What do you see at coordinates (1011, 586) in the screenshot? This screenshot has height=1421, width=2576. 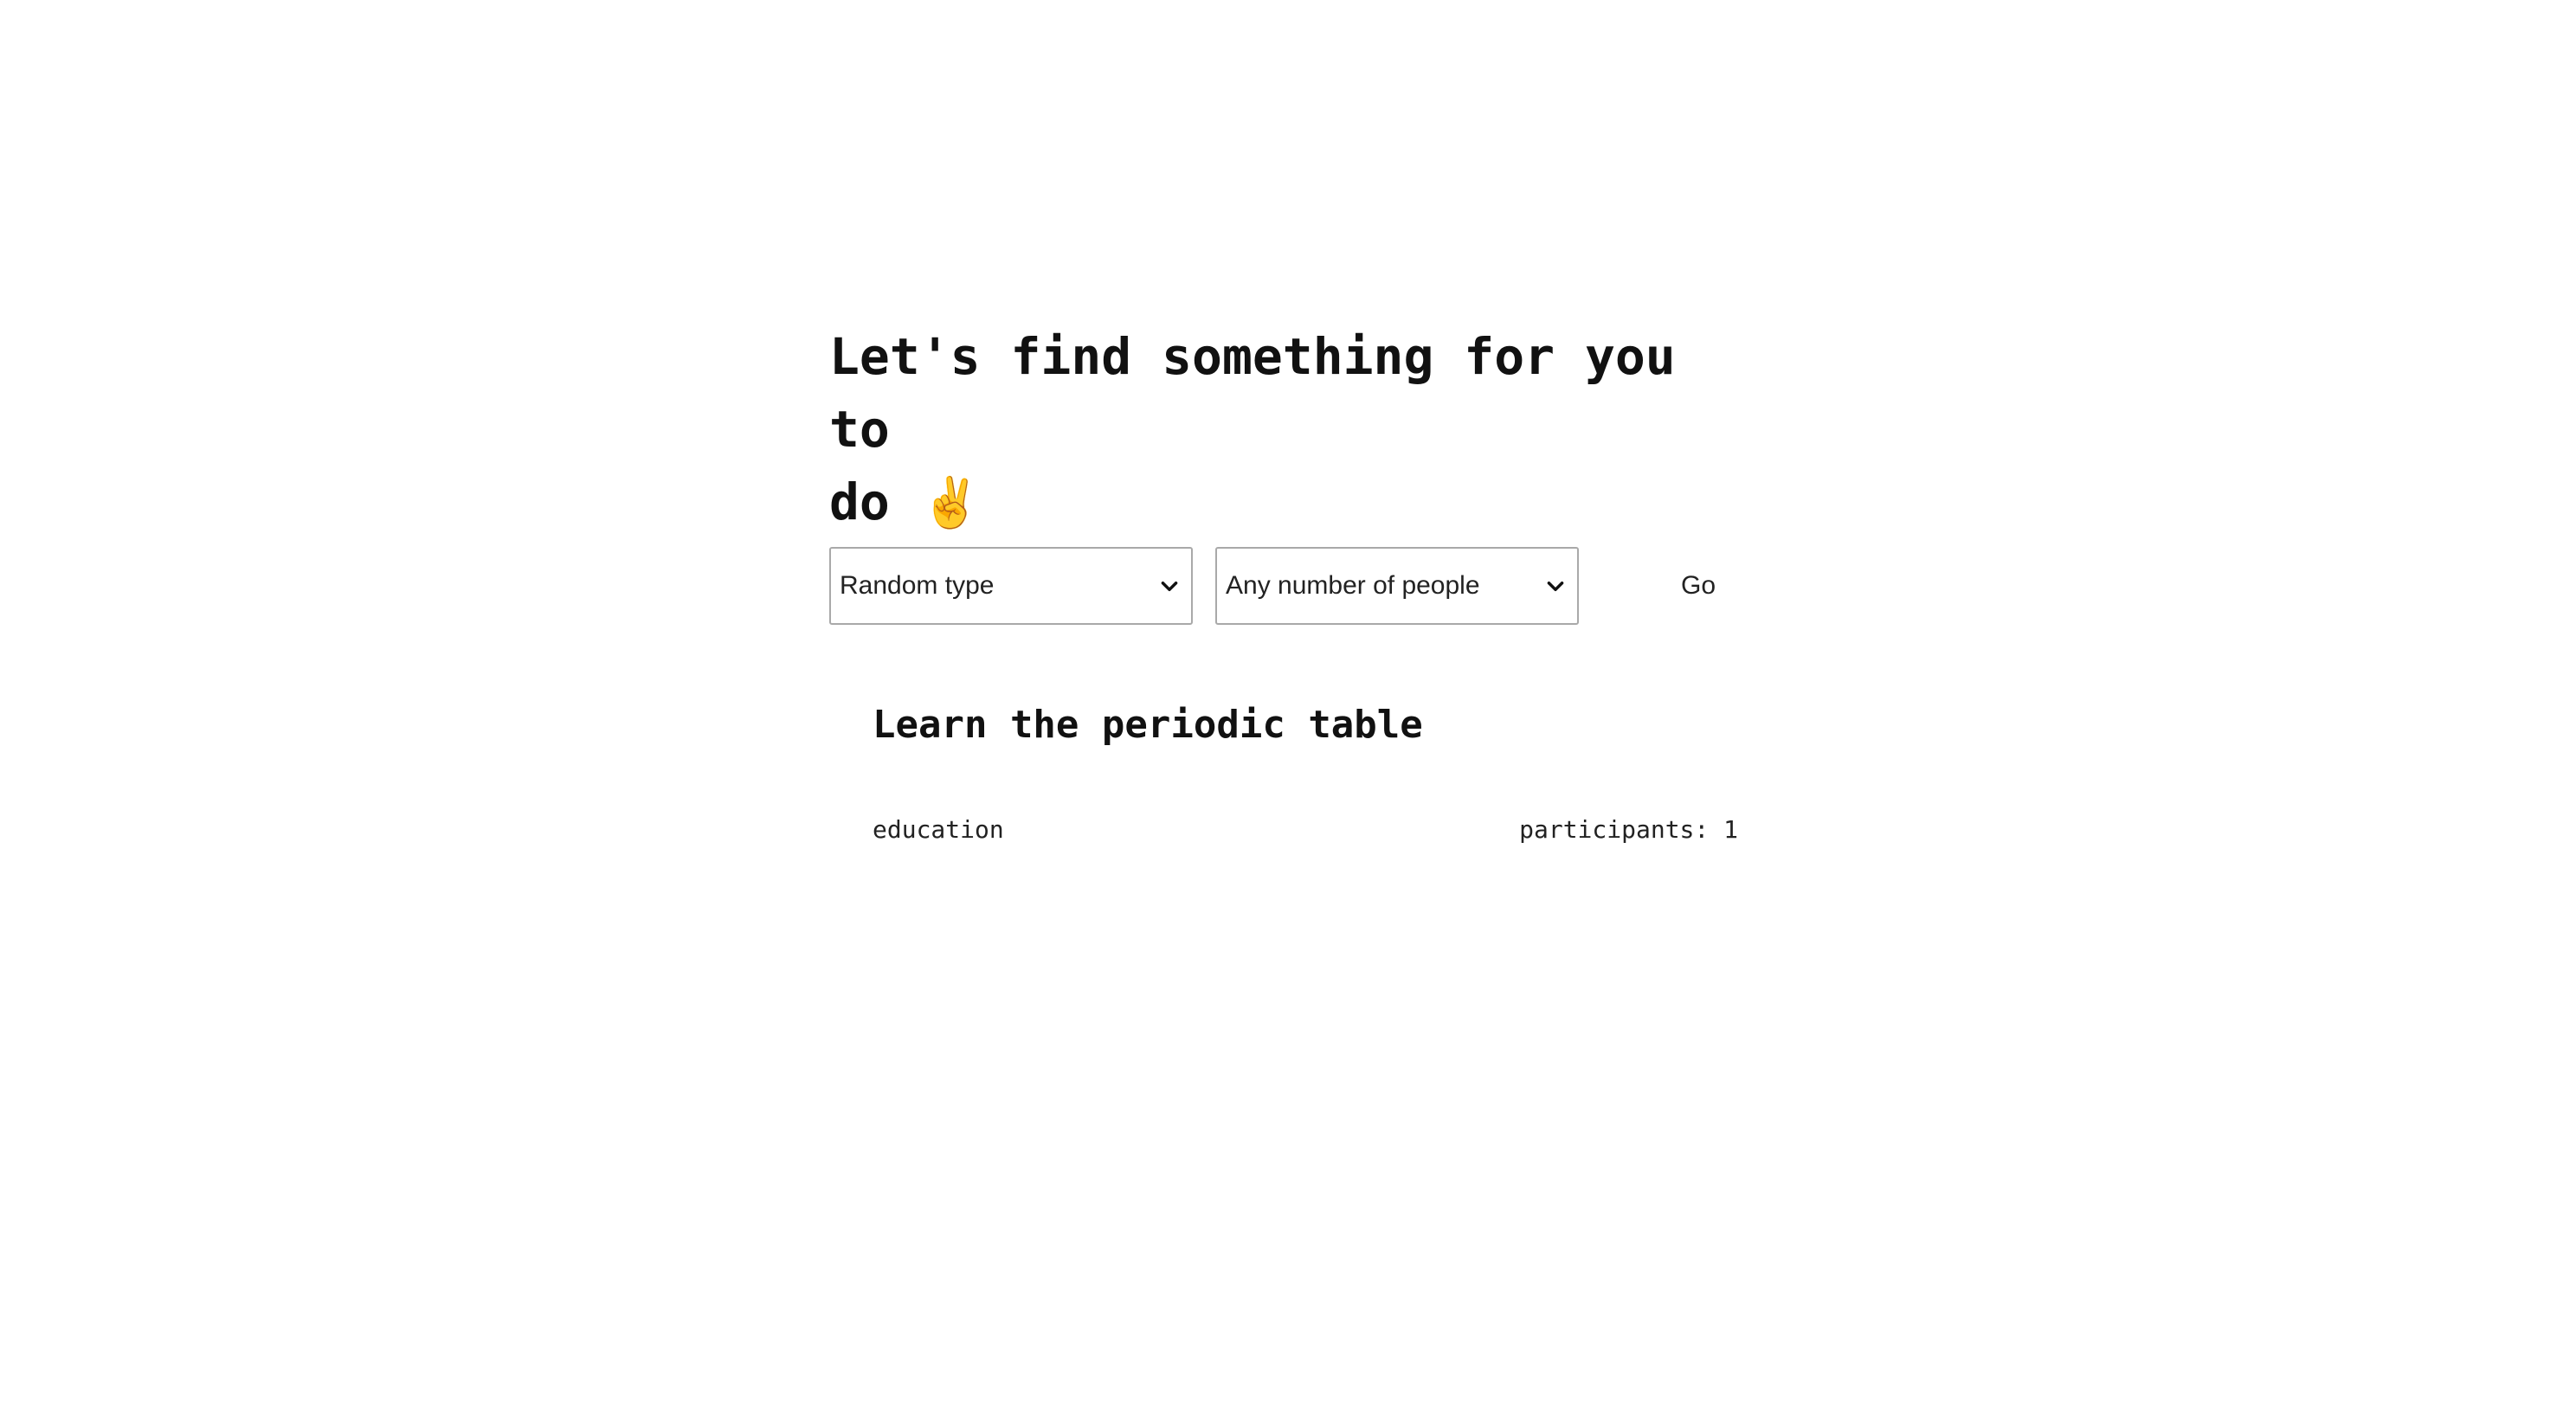 I see `activity-type-select: Random type` at bounding box center [1011, 586].